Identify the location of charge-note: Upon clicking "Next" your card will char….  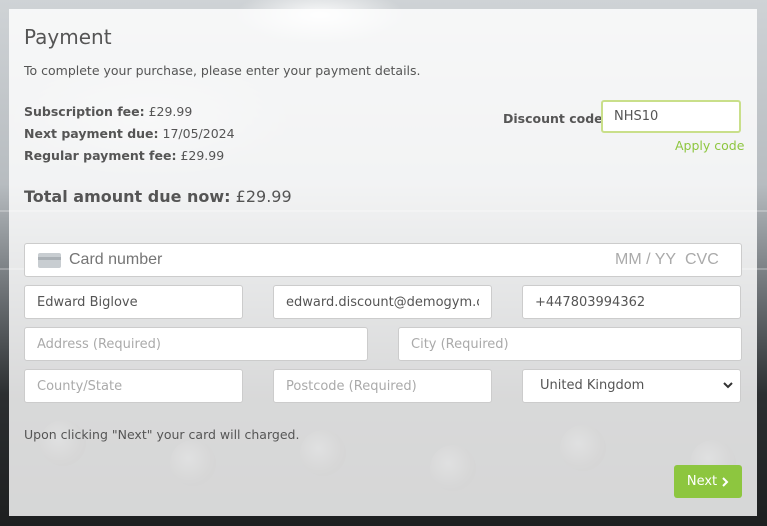
(162, 434).